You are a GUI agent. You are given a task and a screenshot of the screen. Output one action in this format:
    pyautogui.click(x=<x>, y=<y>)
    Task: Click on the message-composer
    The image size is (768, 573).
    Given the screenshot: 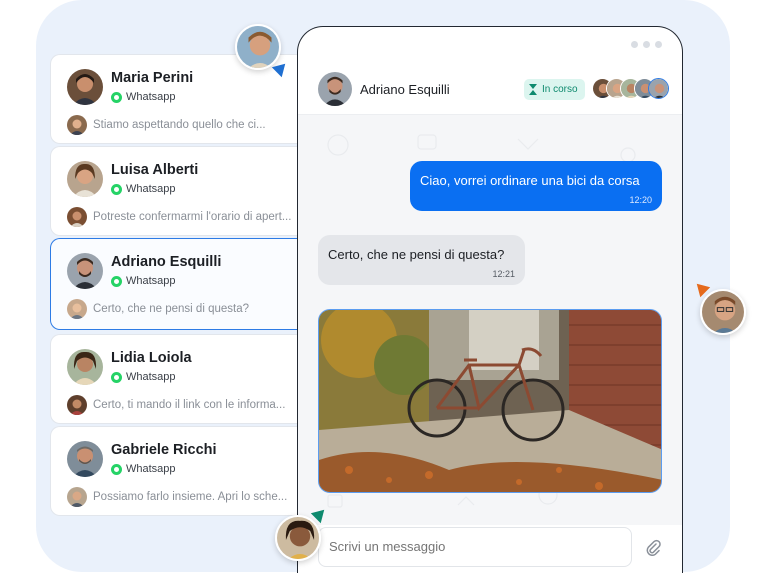 What is the action you would take?
    pyautogui.click(x=475, y=547)
    